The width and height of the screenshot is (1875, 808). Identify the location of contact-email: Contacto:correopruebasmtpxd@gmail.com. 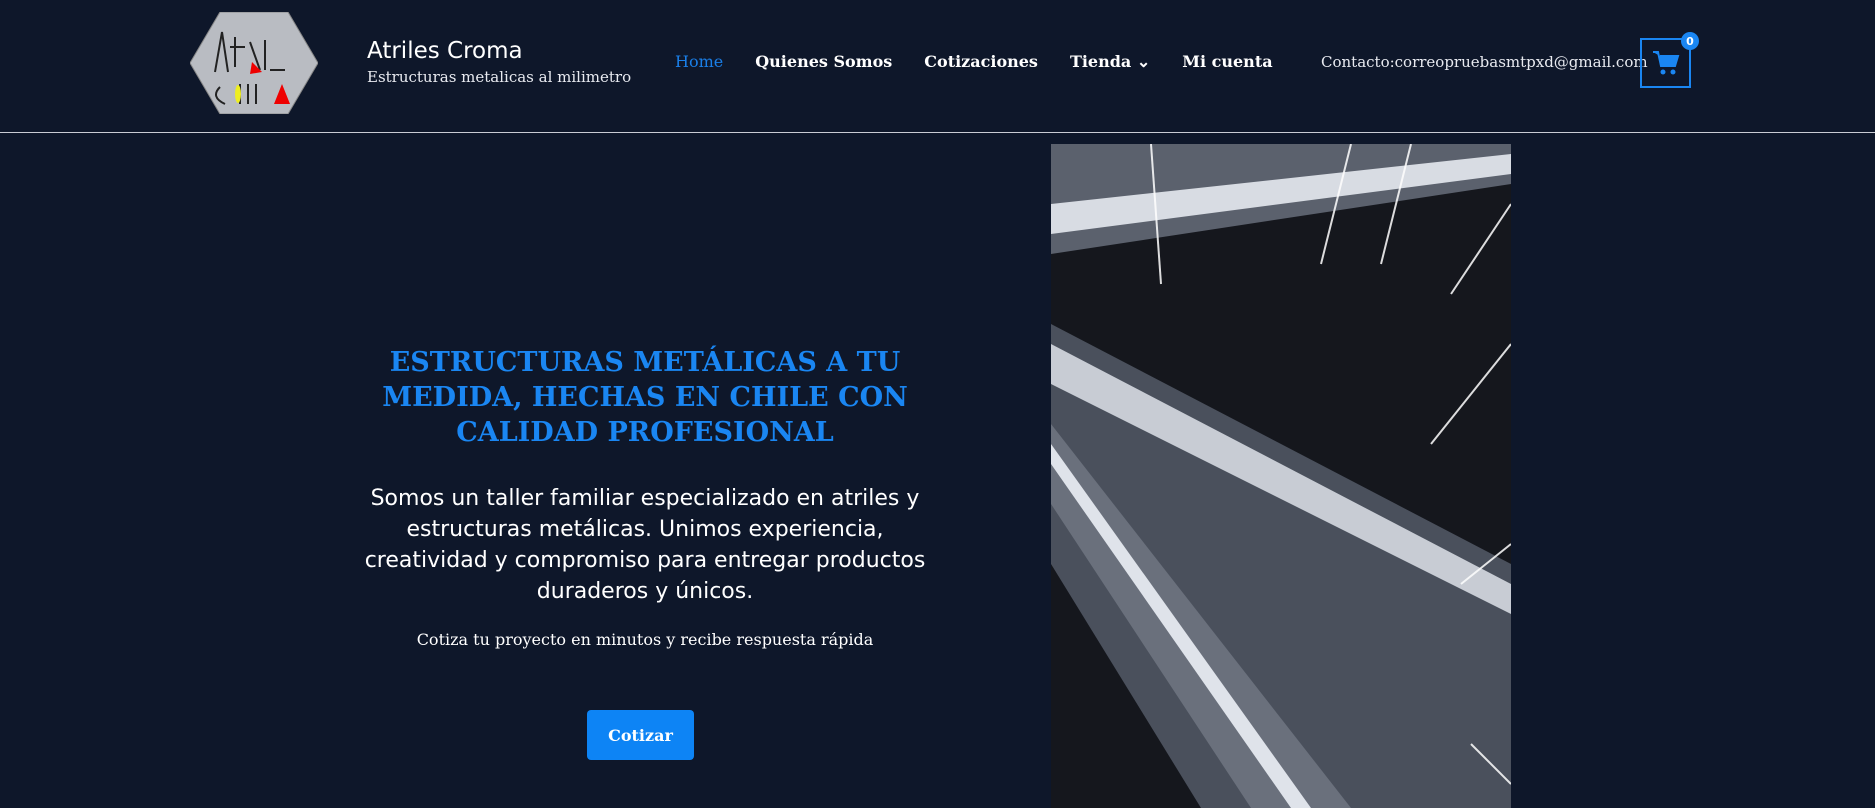
(1484, 62).